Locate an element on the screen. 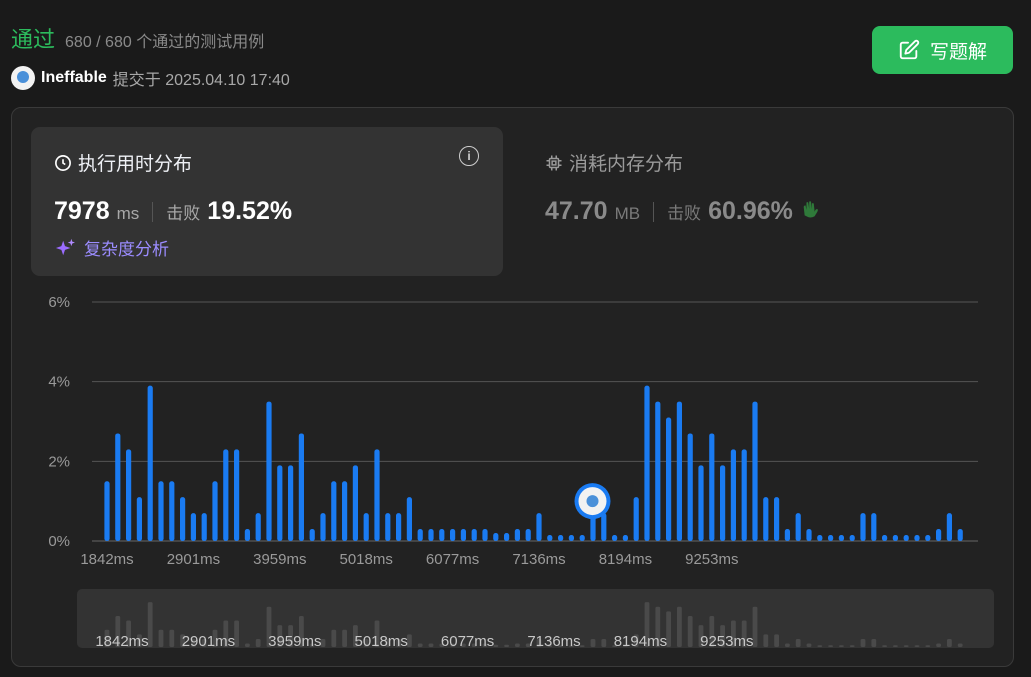  testcase-count: 680 / 680 个通过的测试用例 is located at coordinates (165, 42).